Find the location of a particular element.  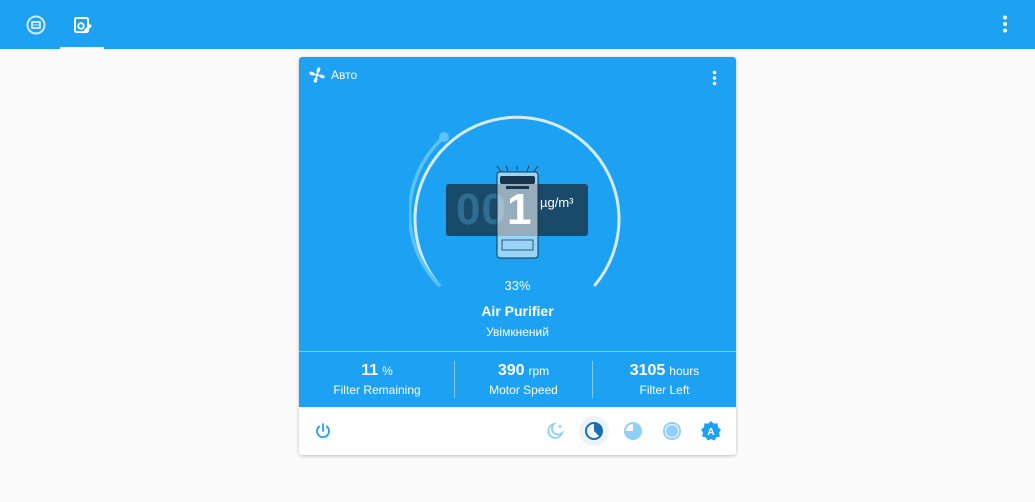

low-speed-icon is located at coordinates (594, 431).